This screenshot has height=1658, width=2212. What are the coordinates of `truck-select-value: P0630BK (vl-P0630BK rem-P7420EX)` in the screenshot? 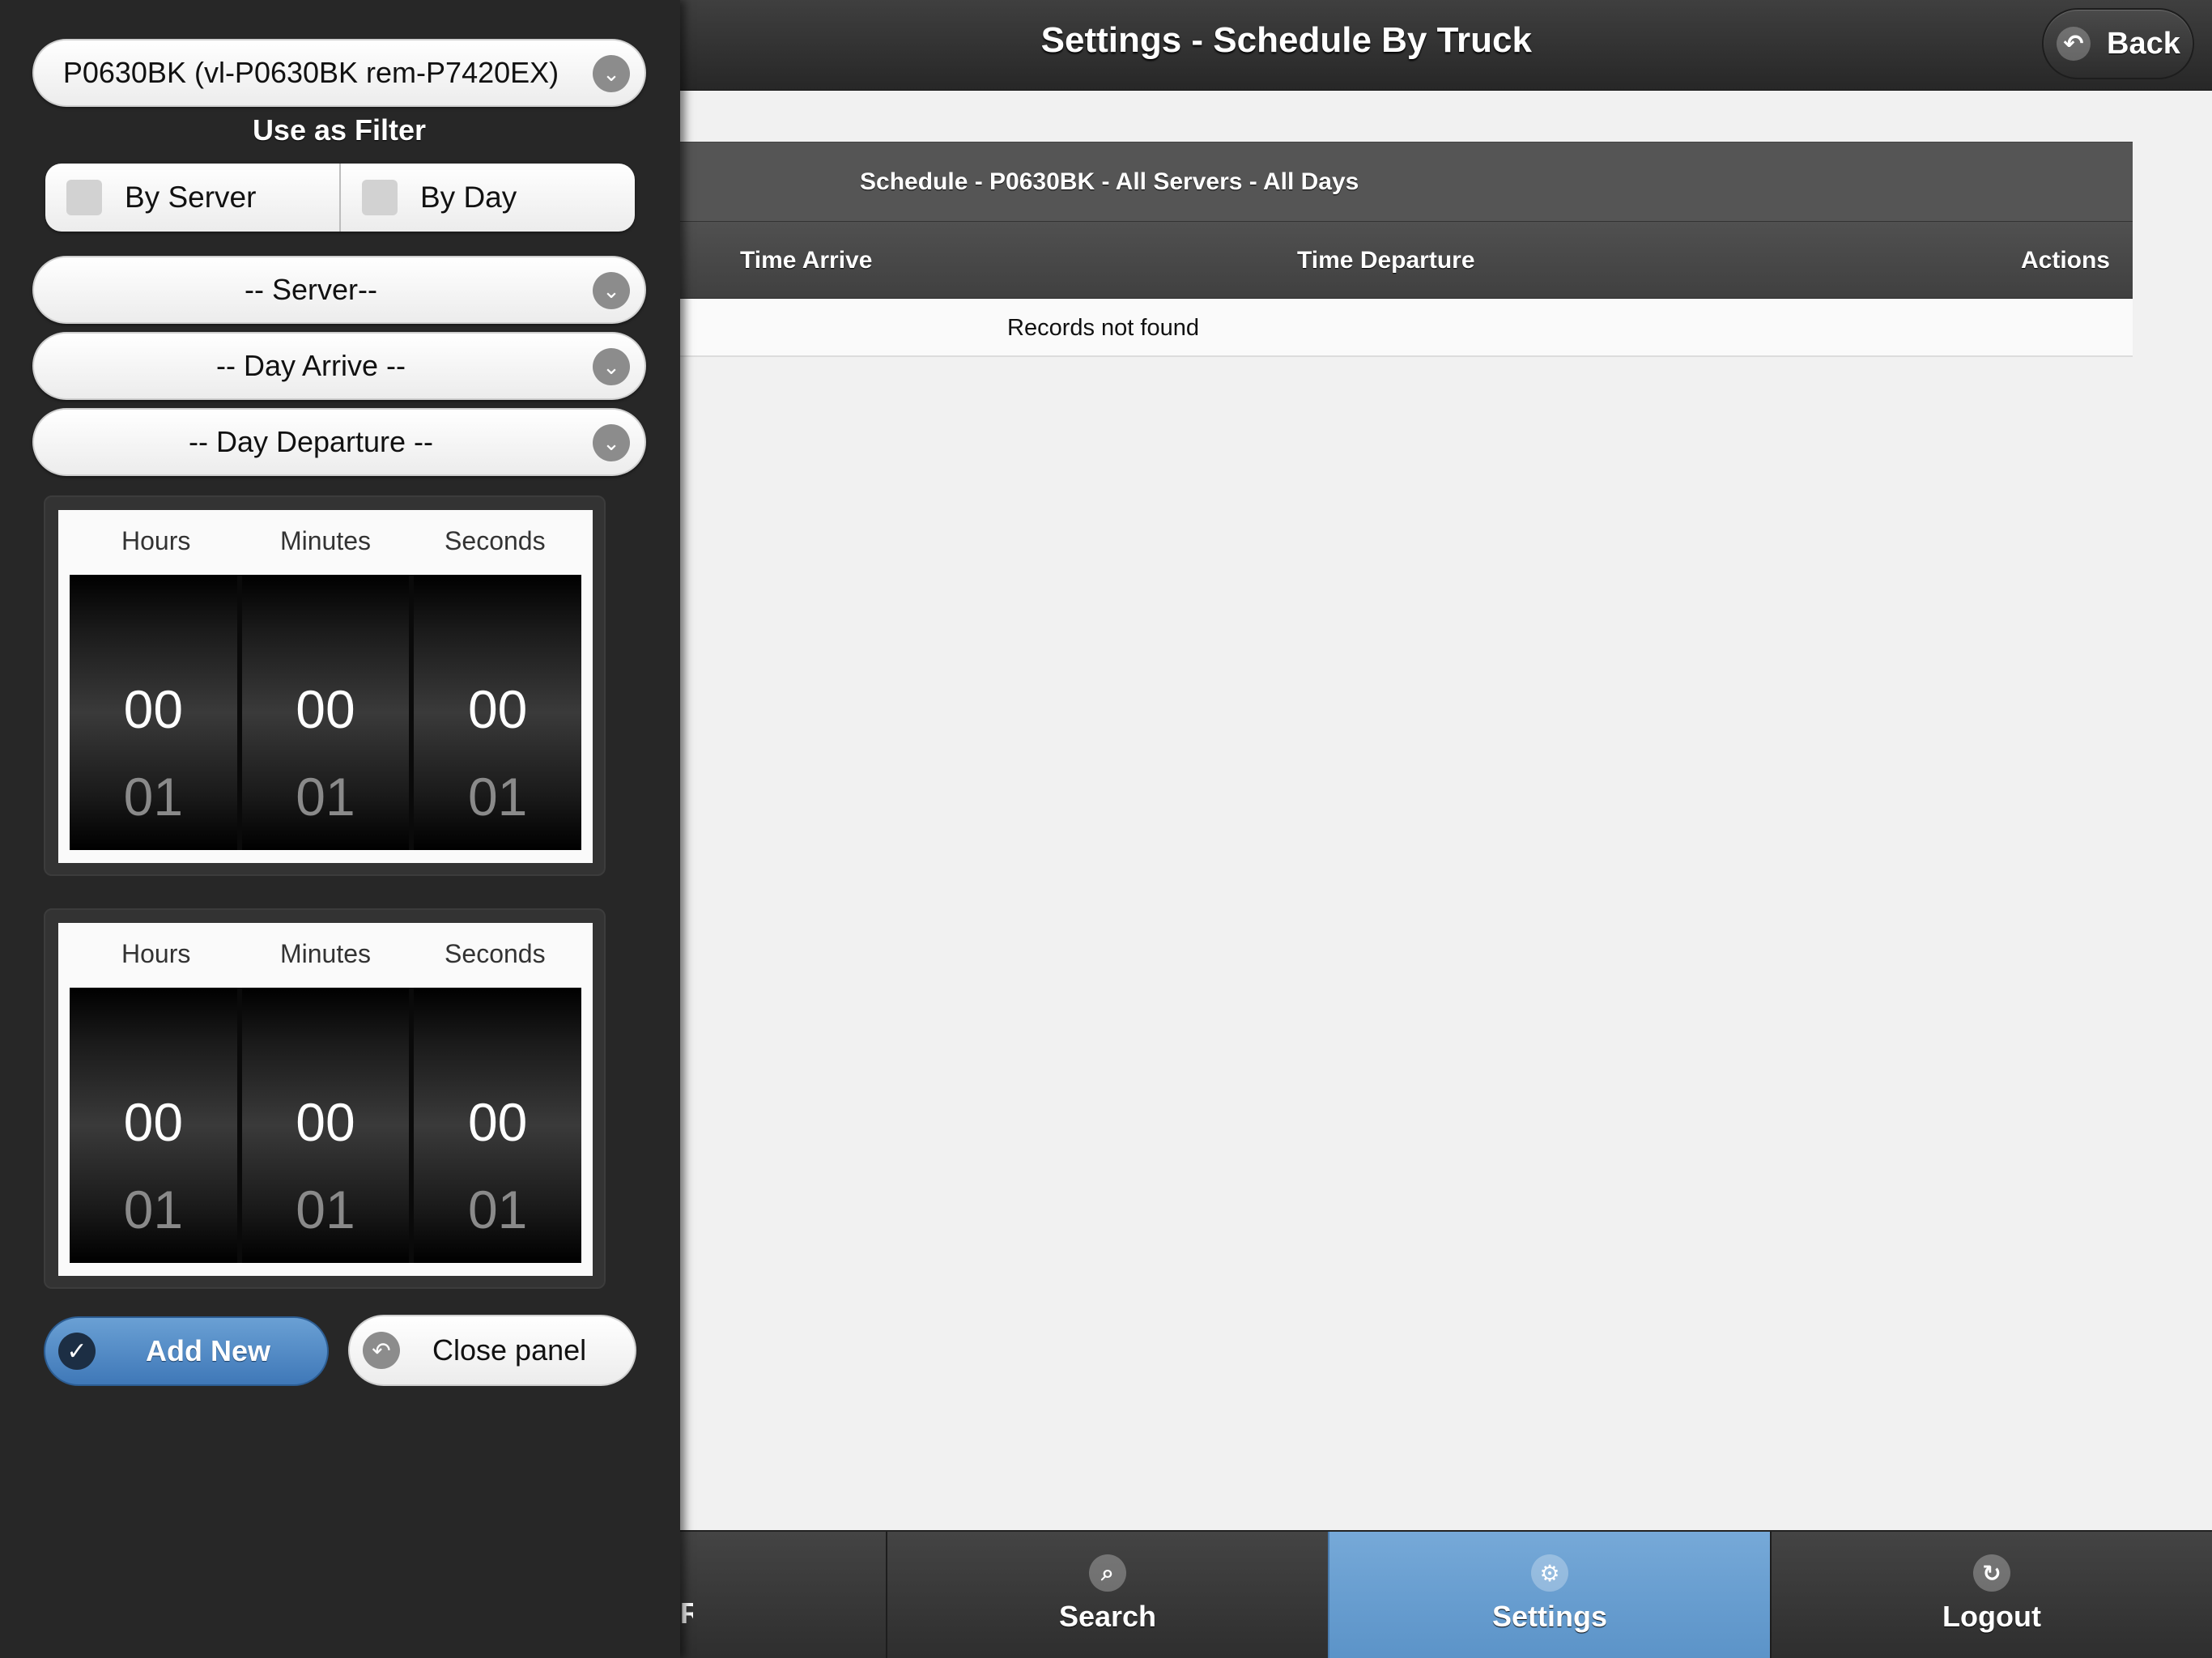 It's located at (311, 72).